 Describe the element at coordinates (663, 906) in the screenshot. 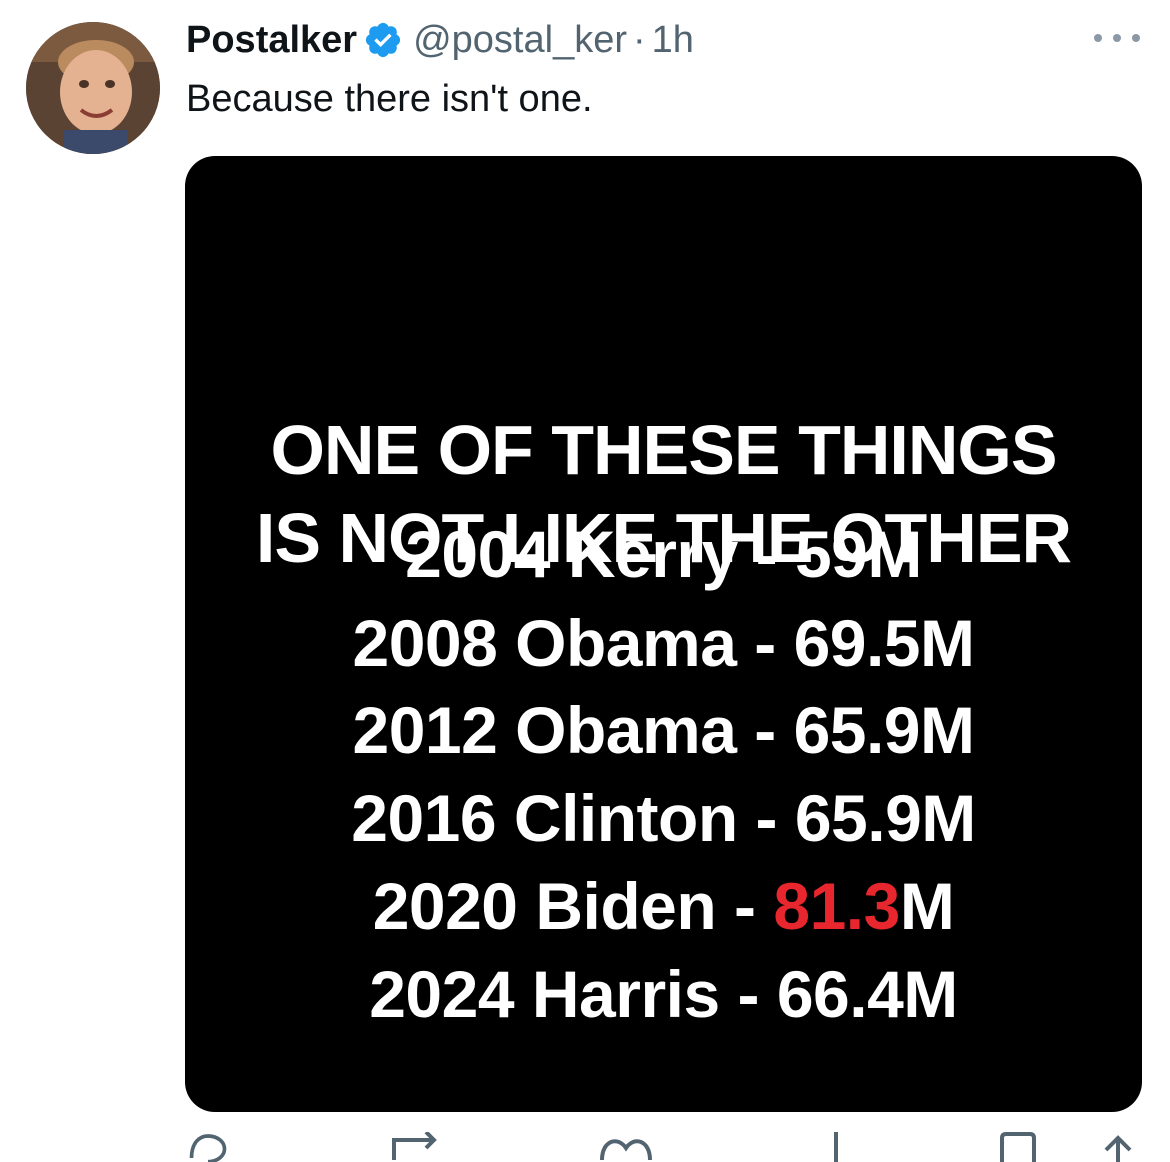

I see `result-line-2020: 2020 Biden - 81.3M` at that location.